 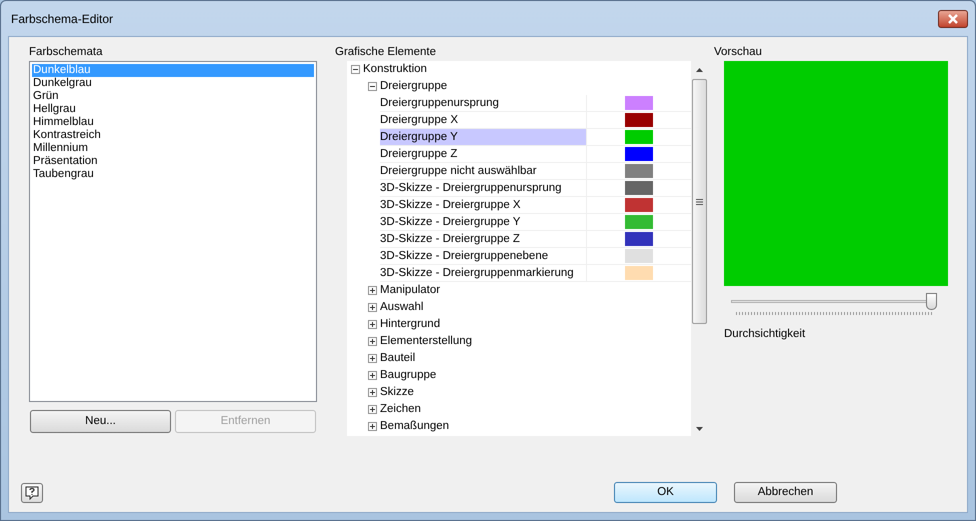 I want to click on tree-item: Dreiergruppe Z, so click(x=483, y=154).